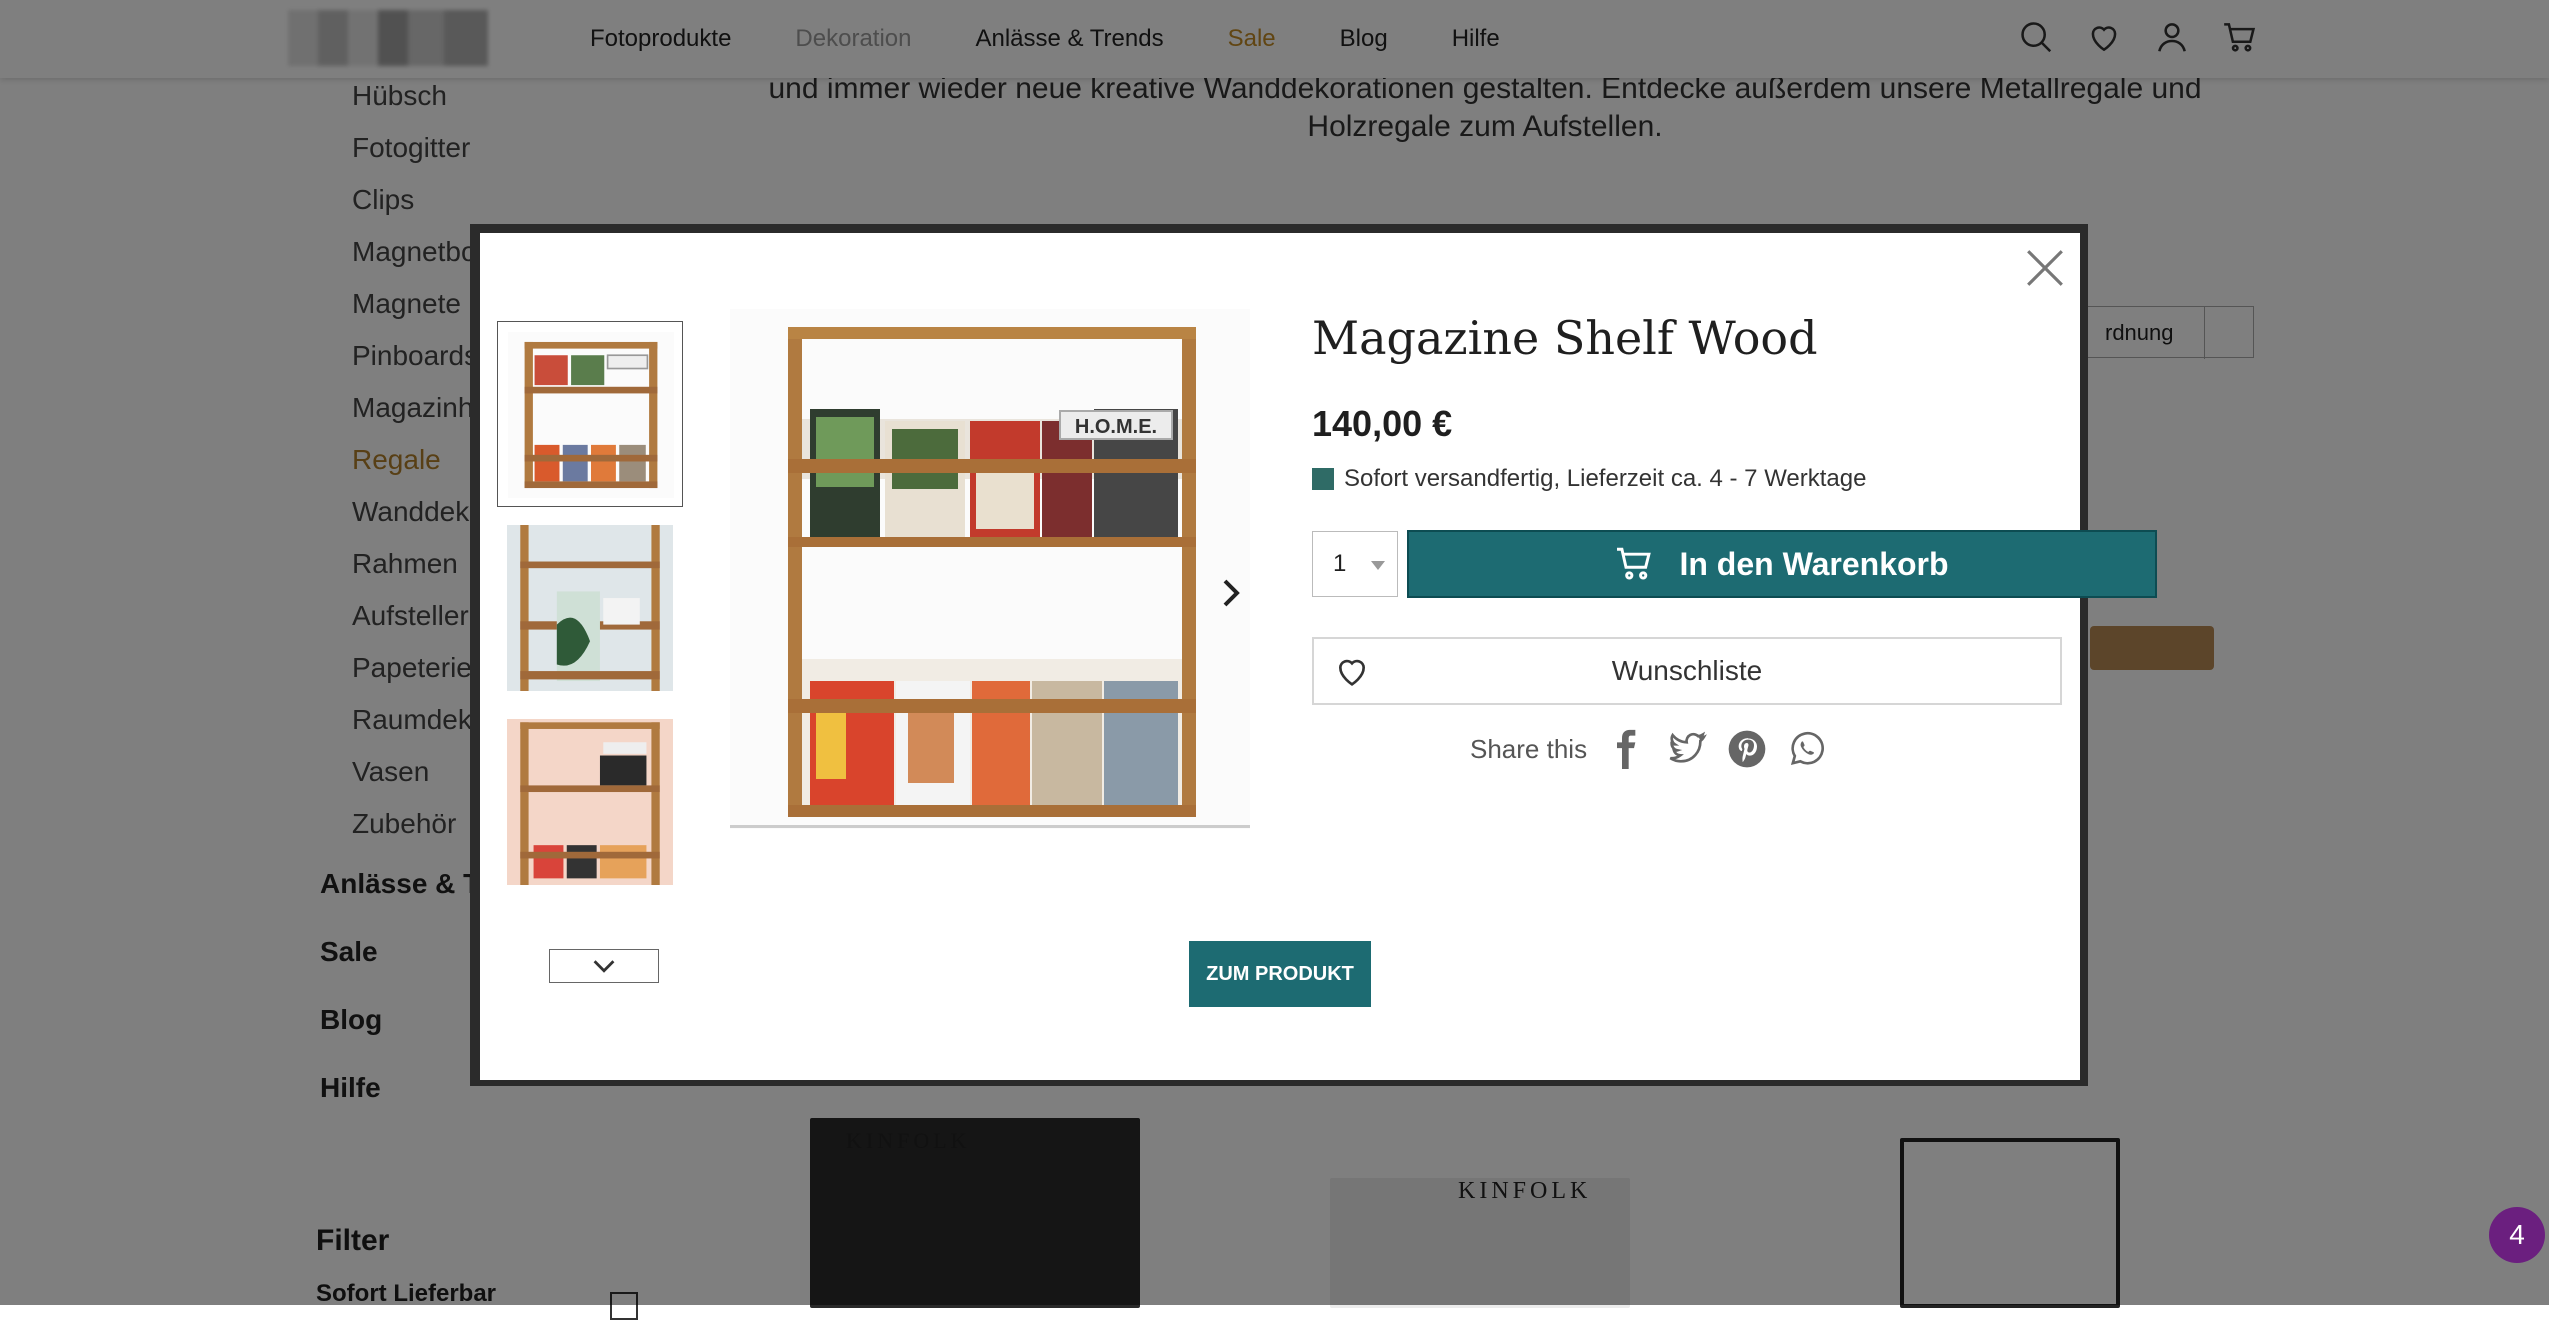  Describe the element at coordinates (1565, 338) in the screenshot. I see `product-title: Magazine Shelf Wood` at that location.